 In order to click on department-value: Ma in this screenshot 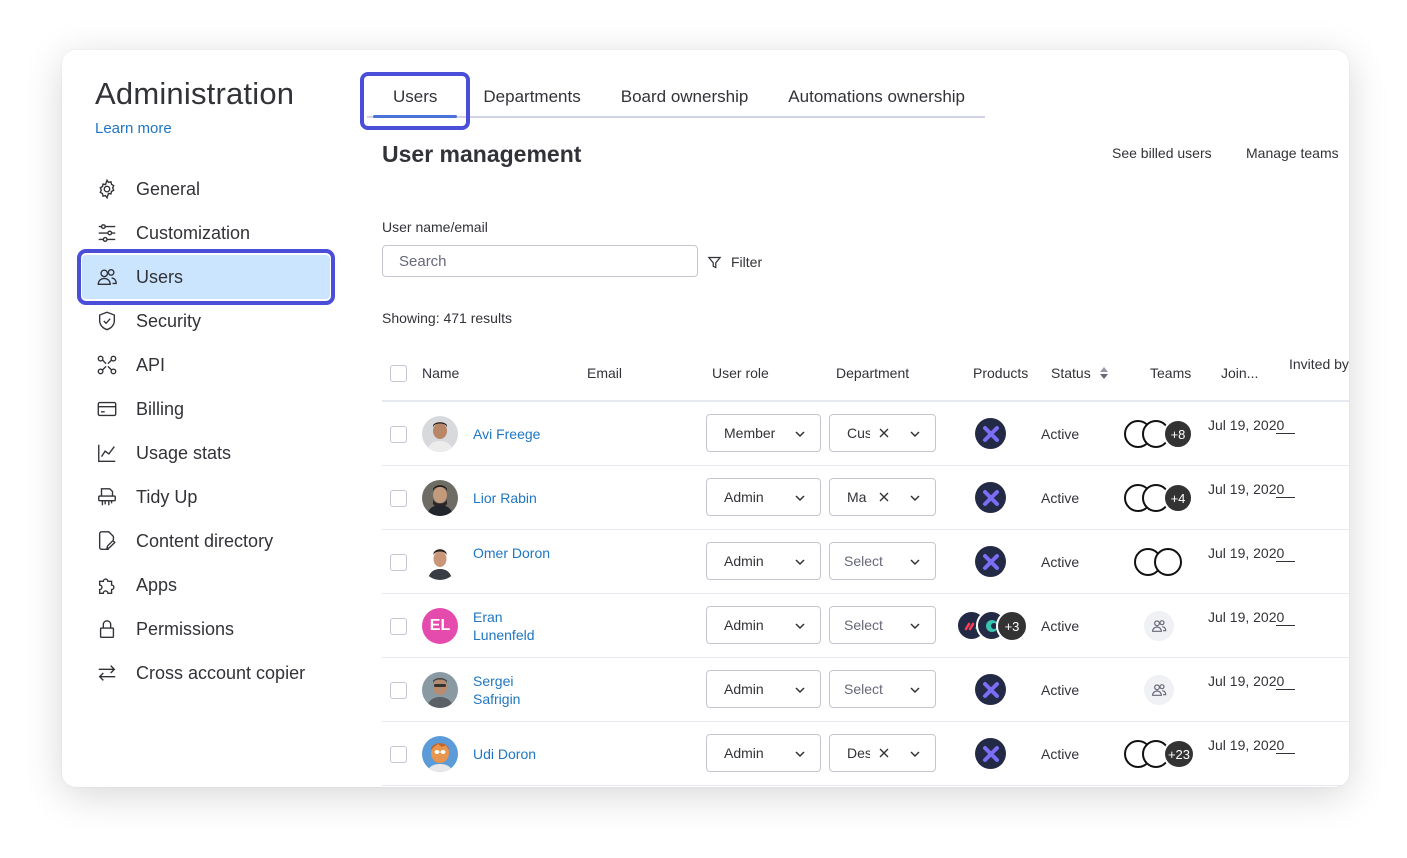, I will do `click(857, 497)`.